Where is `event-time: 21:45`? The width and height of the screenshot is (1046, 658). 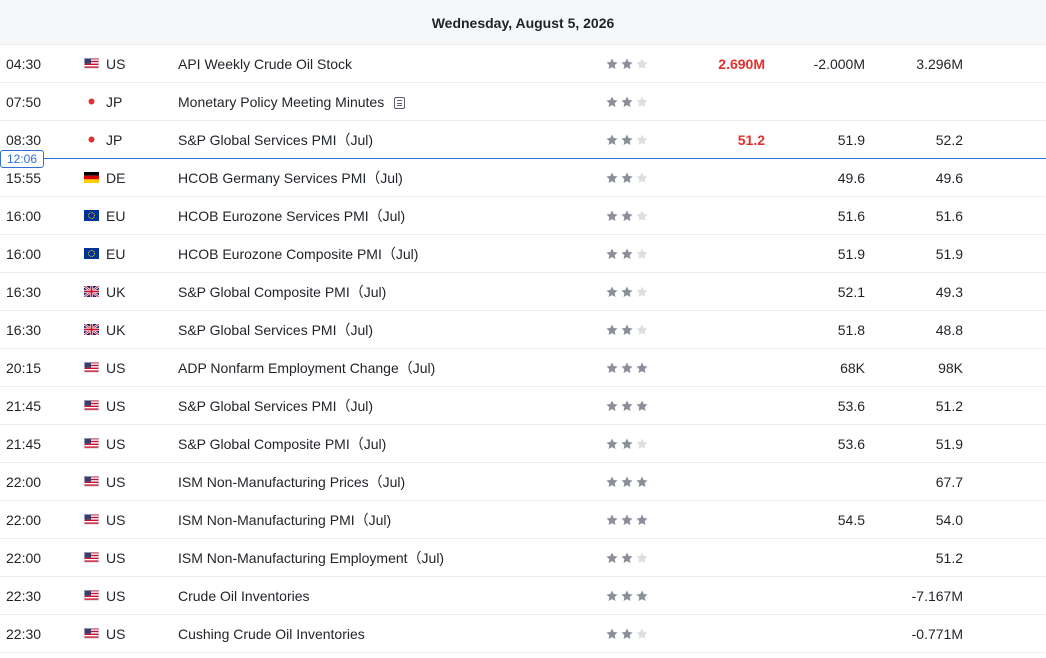
event-time: 21:45 is located at coordinates (24, 444).